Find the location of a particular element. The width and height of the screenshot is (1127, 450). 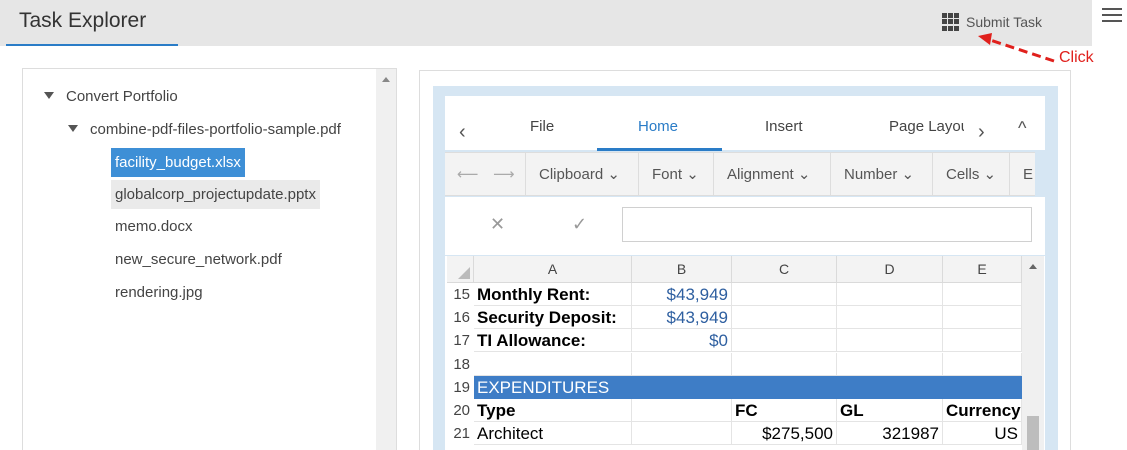

group-clipboard: Clipboard ⌄ is located at coordinates (572, 174).